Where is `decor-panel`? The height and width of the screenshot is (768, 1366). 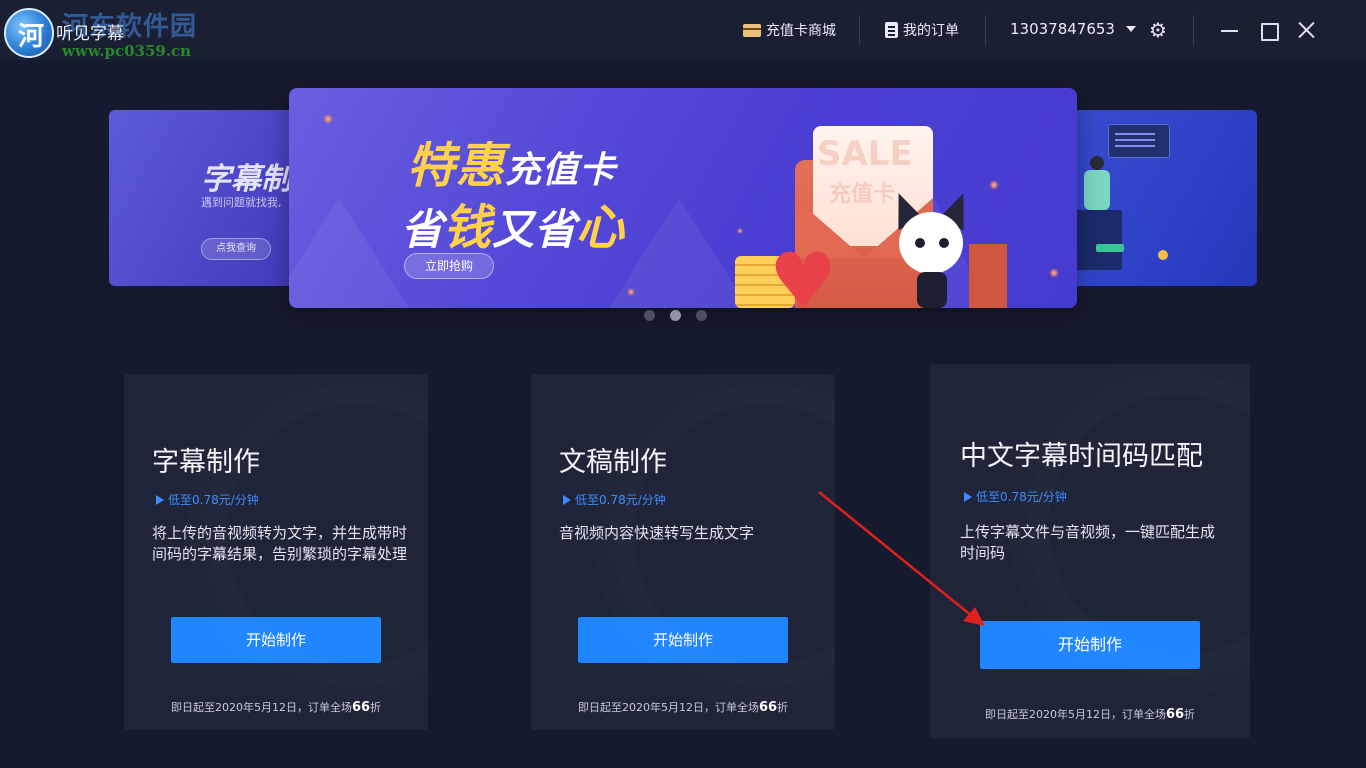 decor-panel is located at coordinates (988, 276).